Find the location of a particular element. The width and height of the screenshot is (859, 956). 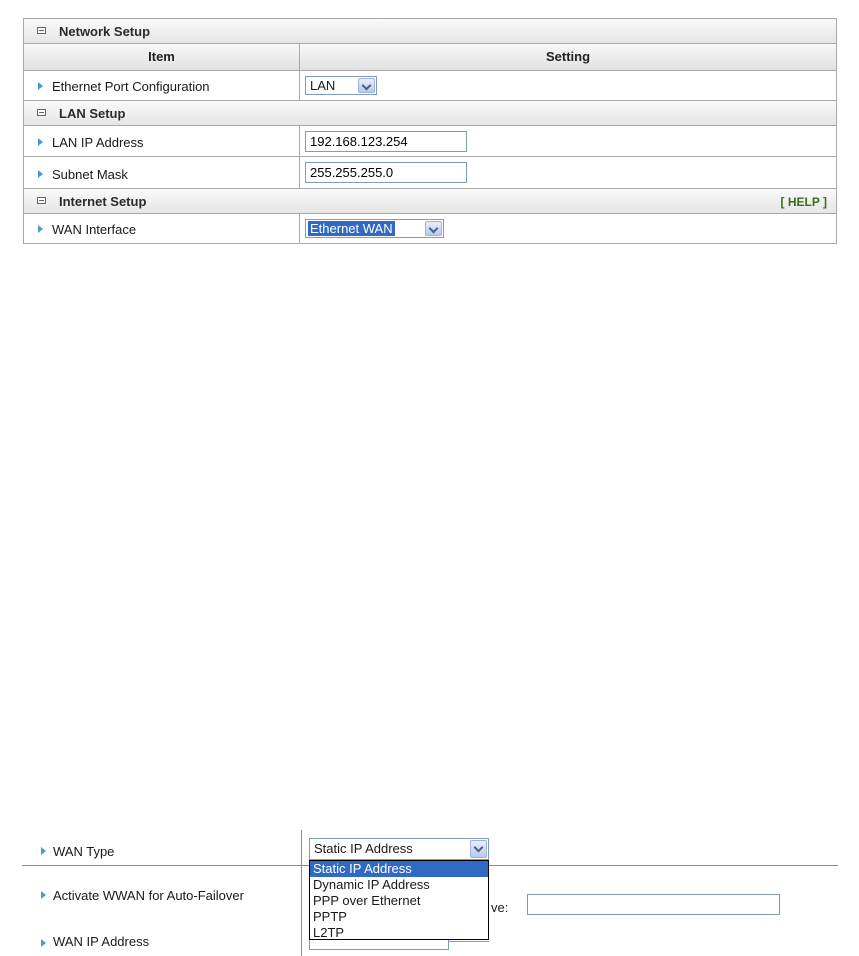

wan-type-label: WAN Type is located at coordinates (84, 851).